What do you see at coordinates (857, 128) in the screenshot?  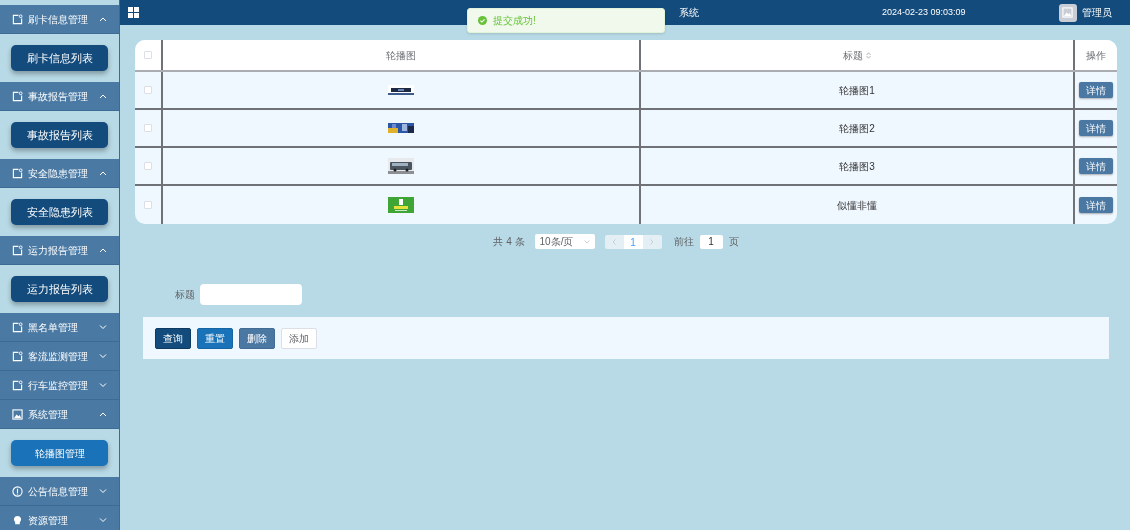 I see `table-cell-text: 轮播图2` at bounding box center [857, 128].